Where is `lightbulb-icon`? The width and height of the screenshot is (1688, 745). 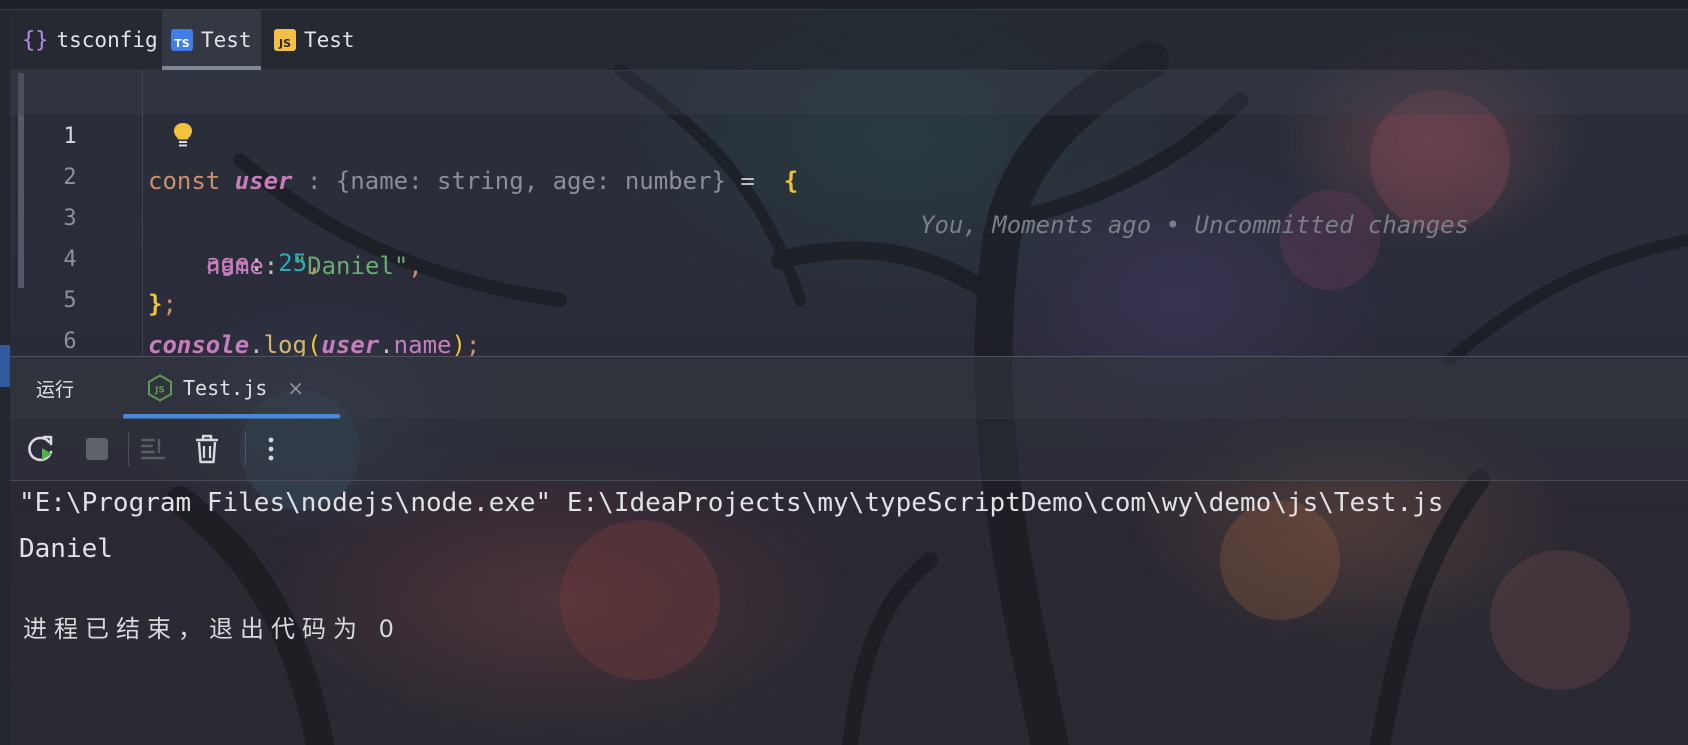 lightbulb-icon is located at coordinates (183, 135).